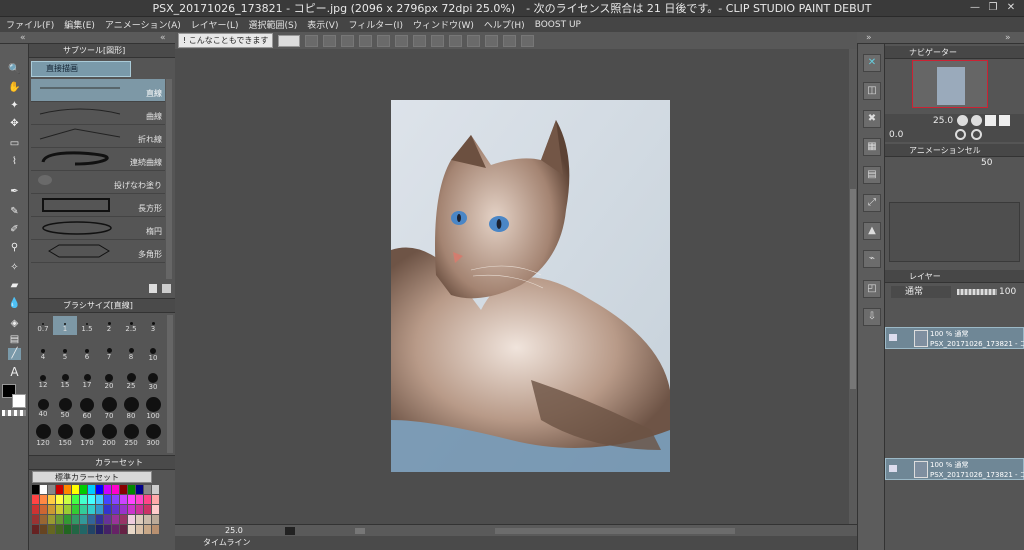 Image resolution: width=1024 pixels, height=550 pixels. I want to click on sub-view-icon: ◰, so click(872, 289).